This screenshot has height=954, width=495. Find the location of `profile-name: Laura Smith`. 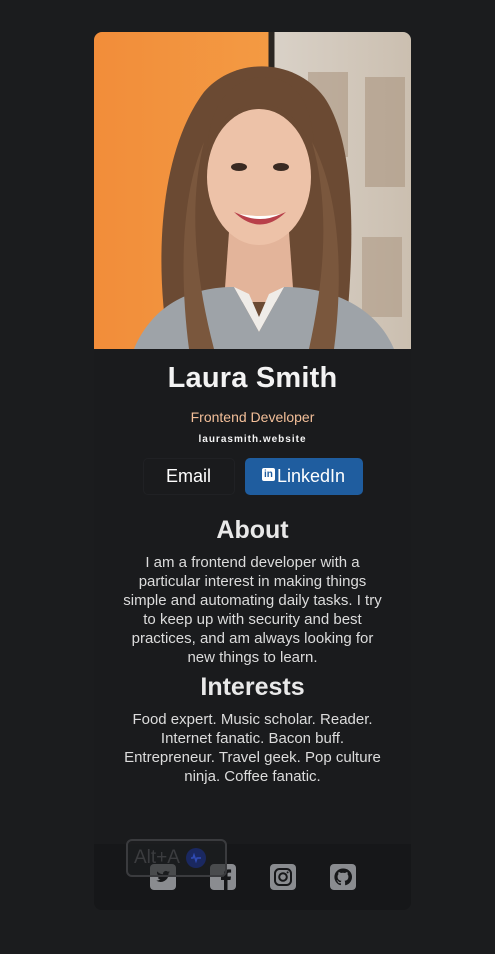

profile-name: Laura Smith is located at coordinates (252, 378).